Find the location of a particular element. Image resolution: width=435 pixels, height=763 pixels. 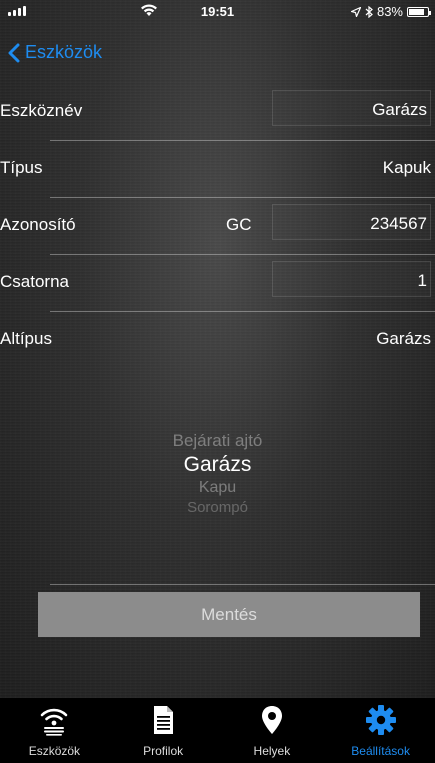

channel-label: Csatorna is located at coordinates (34, 281).